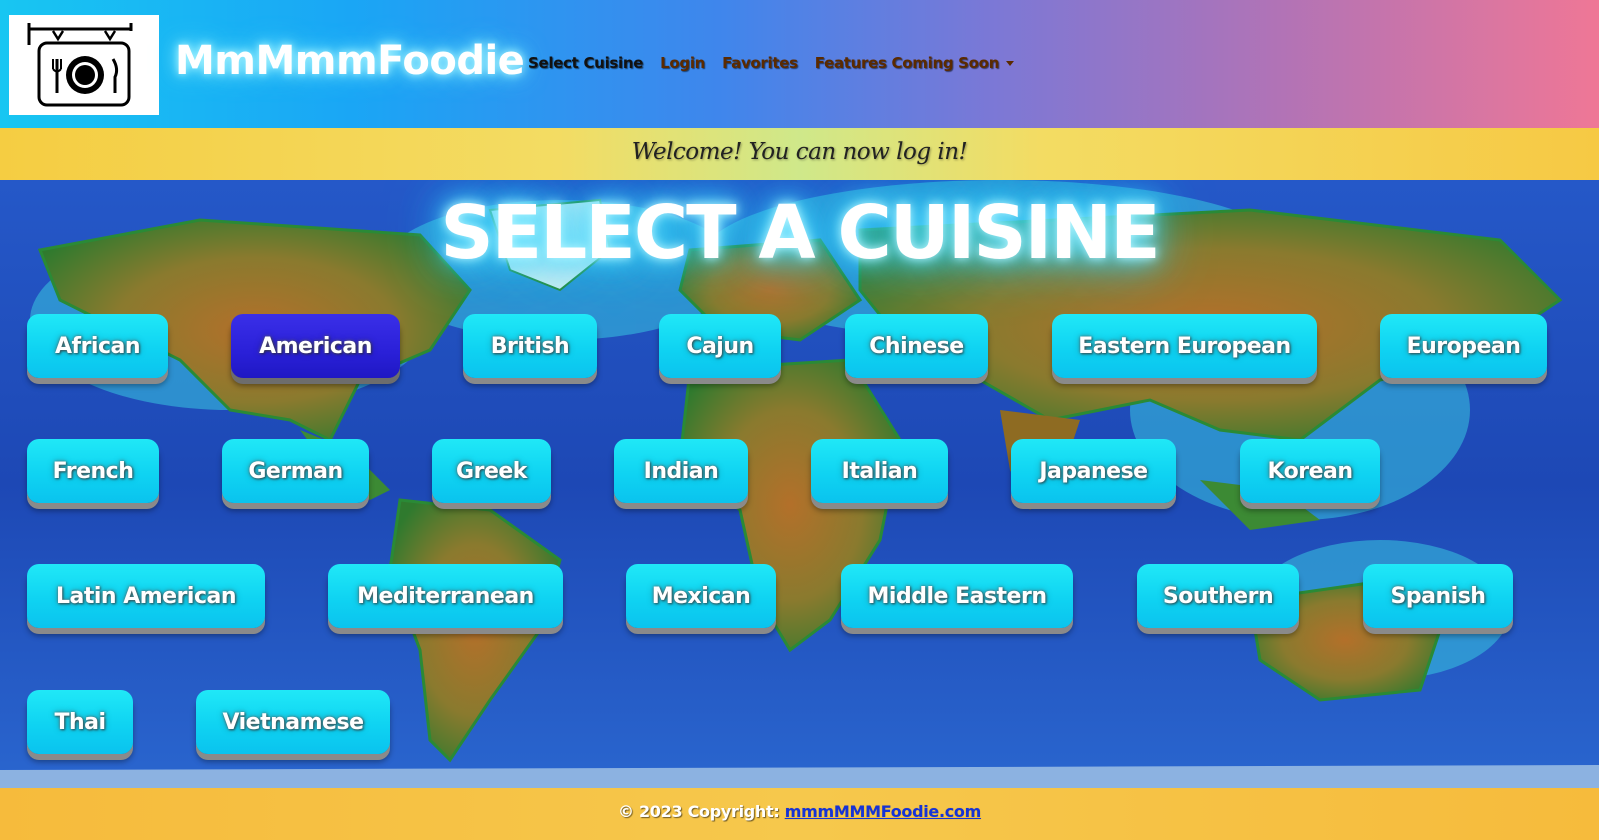 The width and height of the screenshot is (1599, 840). What do you see at coordinates (350, 61) in the screenshot?
I see `brand-name: MmMmmFoodie` at bounding box center [350, 61].